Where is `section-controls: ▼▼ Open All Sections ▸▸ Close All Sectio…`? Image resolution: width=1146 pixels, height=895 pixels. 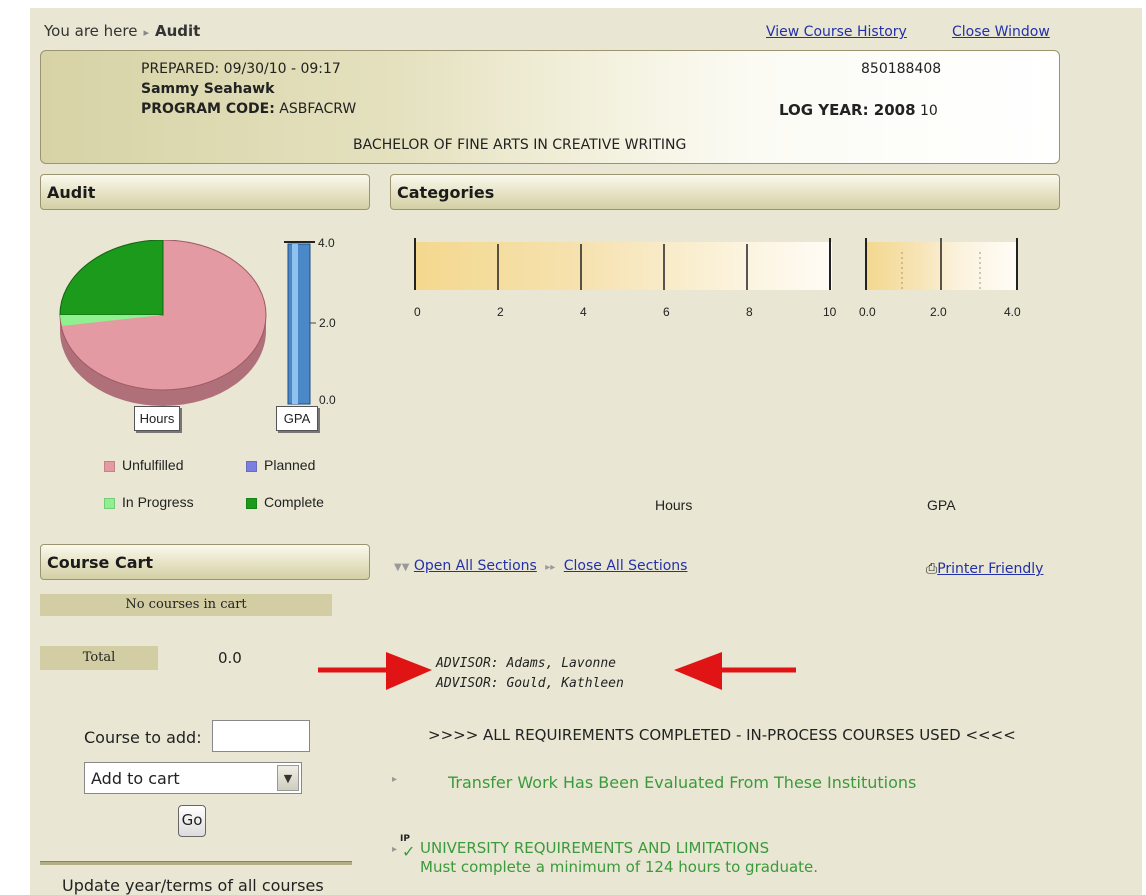 section-controls: ▼▼ Open All Sections ▸▸ Close All Sectio… is located at coordinates (540, 566).